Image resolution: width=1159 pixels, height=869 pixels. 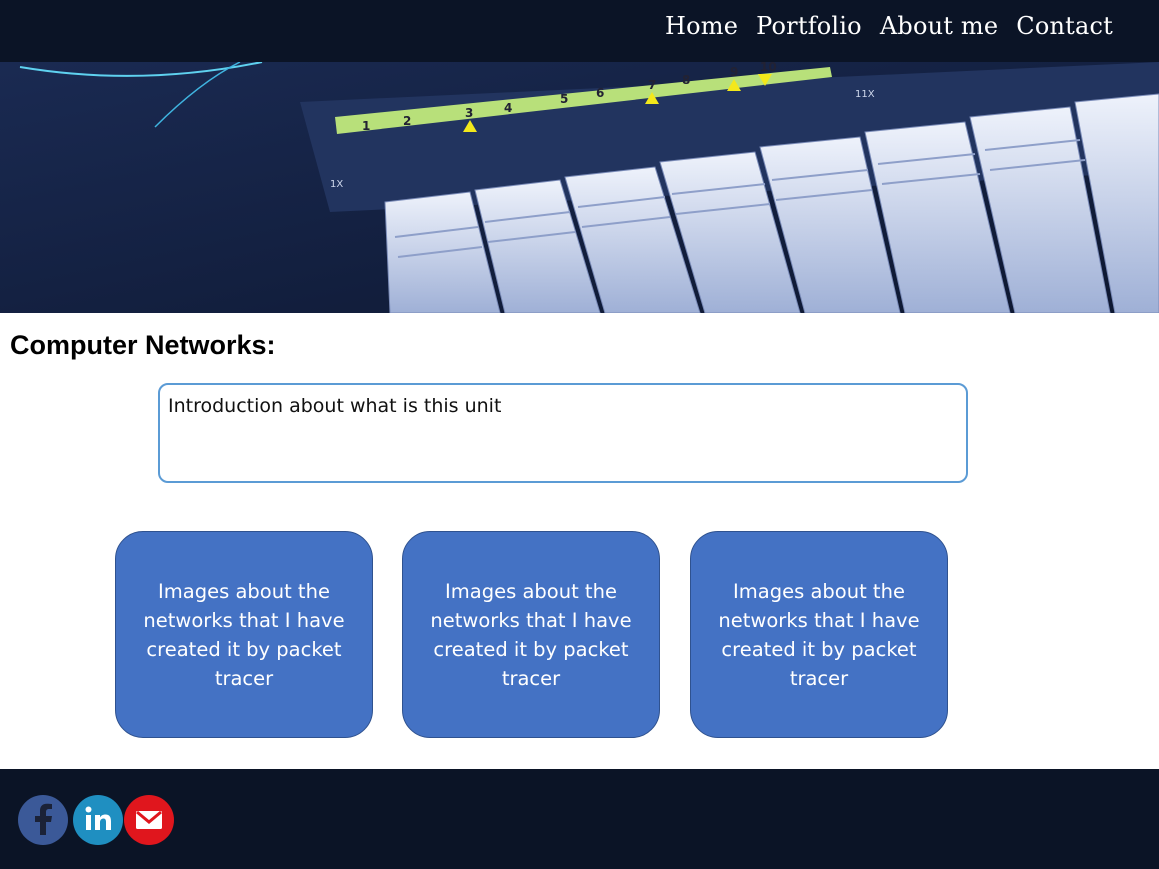 I want to click on port-label: 9, so click(x=734, y=72).